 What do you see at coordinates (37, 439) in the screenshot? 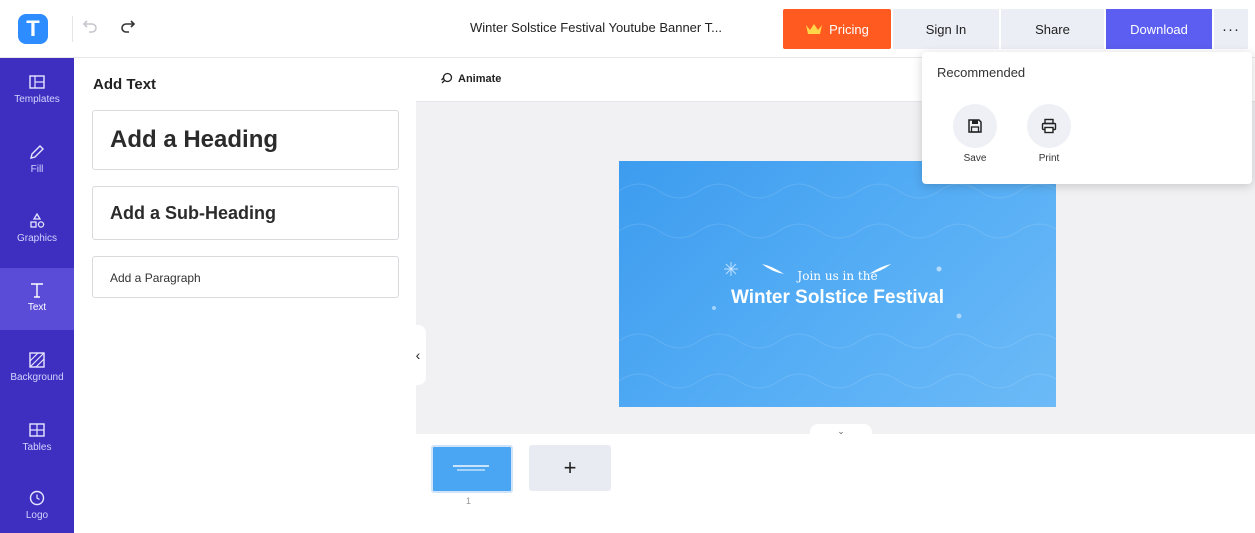
I see `sidebar-item-tables: Tables` at bounding box center [37, 439].